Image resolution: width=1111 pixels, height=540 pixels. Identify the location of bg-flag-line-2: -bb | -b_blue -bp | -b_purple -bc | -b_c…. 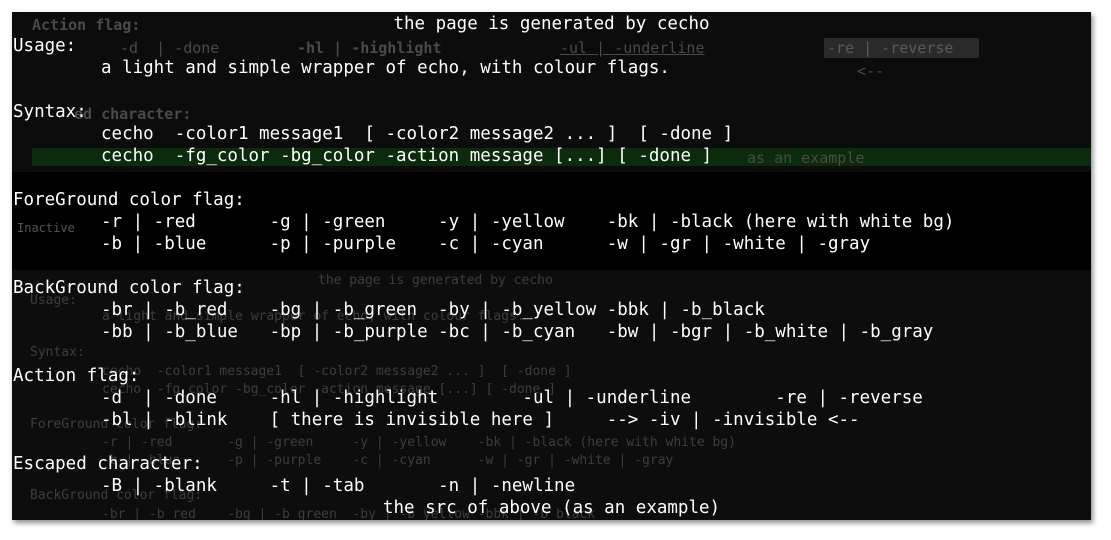
(517, 332).